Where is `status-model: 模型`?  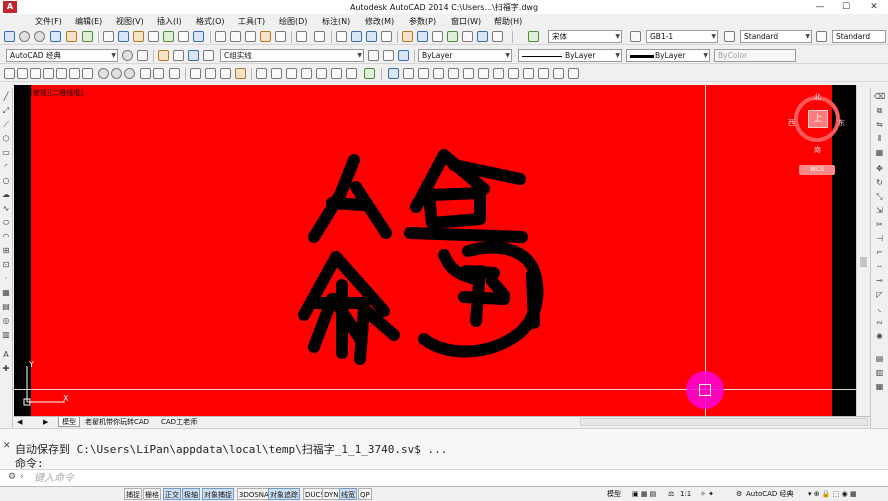
status-model: 模型 is located at coordinates (614, 494).